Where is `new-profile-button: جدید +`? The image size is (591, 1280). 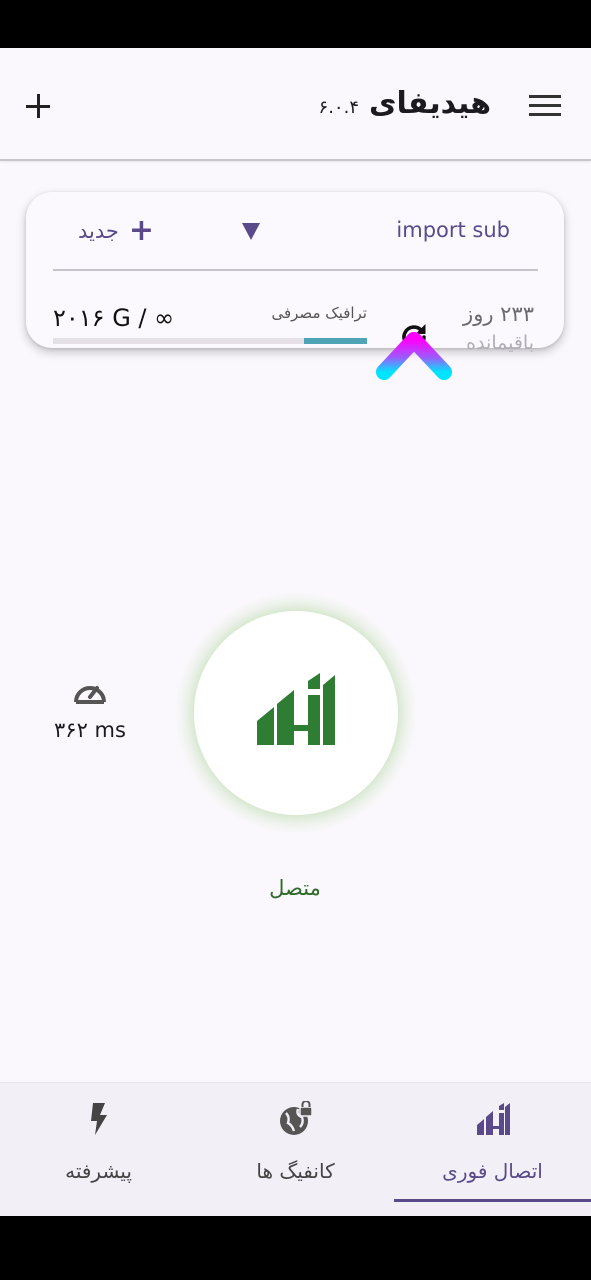
new-profile-button: جدید + is located at coordinates (116, 231).